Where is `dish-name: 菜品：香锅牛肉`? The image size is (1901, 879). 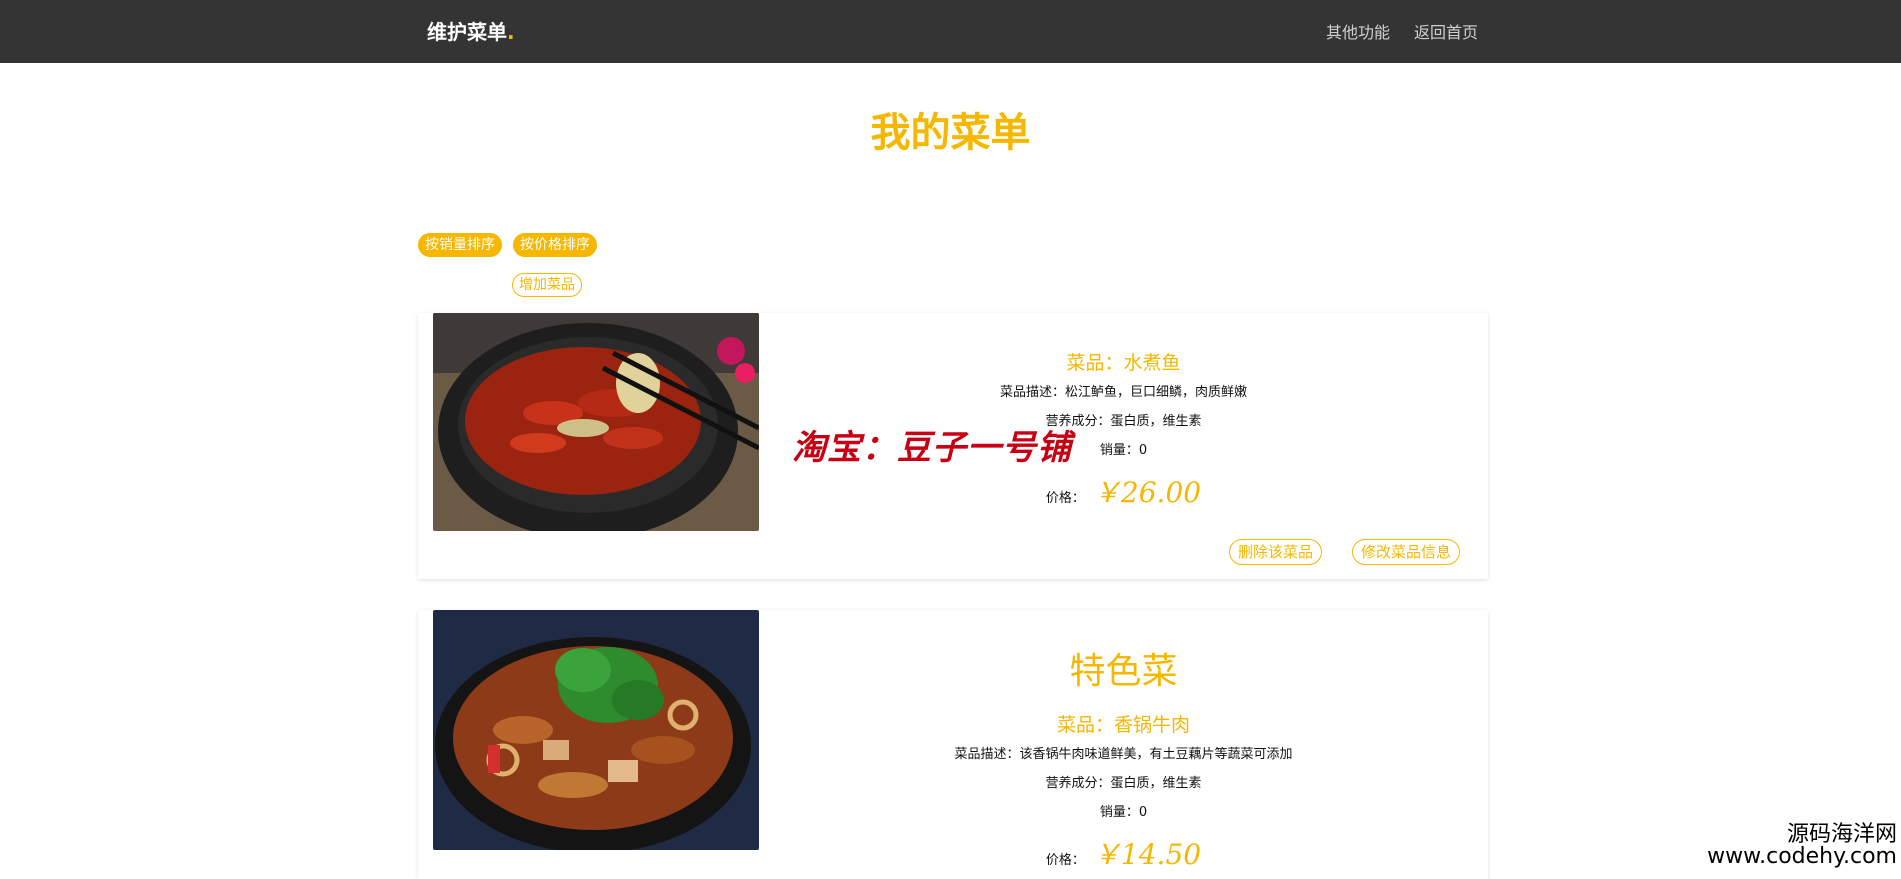
dish-name: 菜品：香锅牛肉 is located at coordinates (1123, 725).